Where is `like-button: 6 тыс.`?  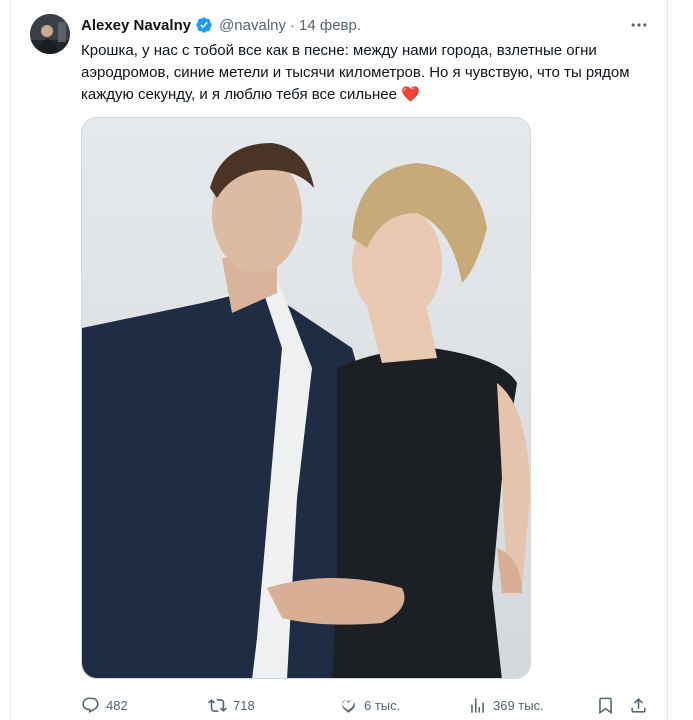 like-button: 6 тыс. is located at coordinates (369, 705).